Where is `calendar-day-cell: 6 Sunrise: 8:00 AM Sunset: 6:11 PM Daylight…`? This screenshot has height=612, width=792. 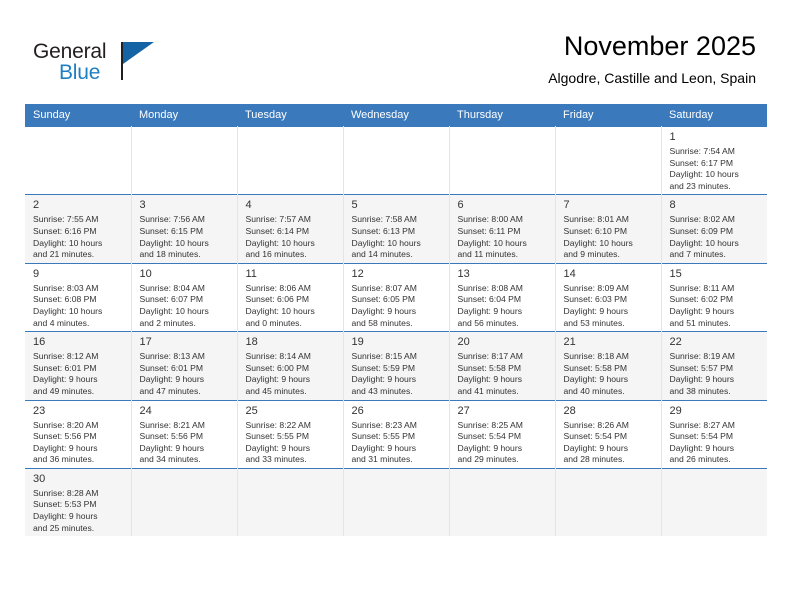
calendar-day-cell: 6 Sunrise: 8:00 AM Sunset: 6:11 PM Daylight… is located at coordinates (502, 229).